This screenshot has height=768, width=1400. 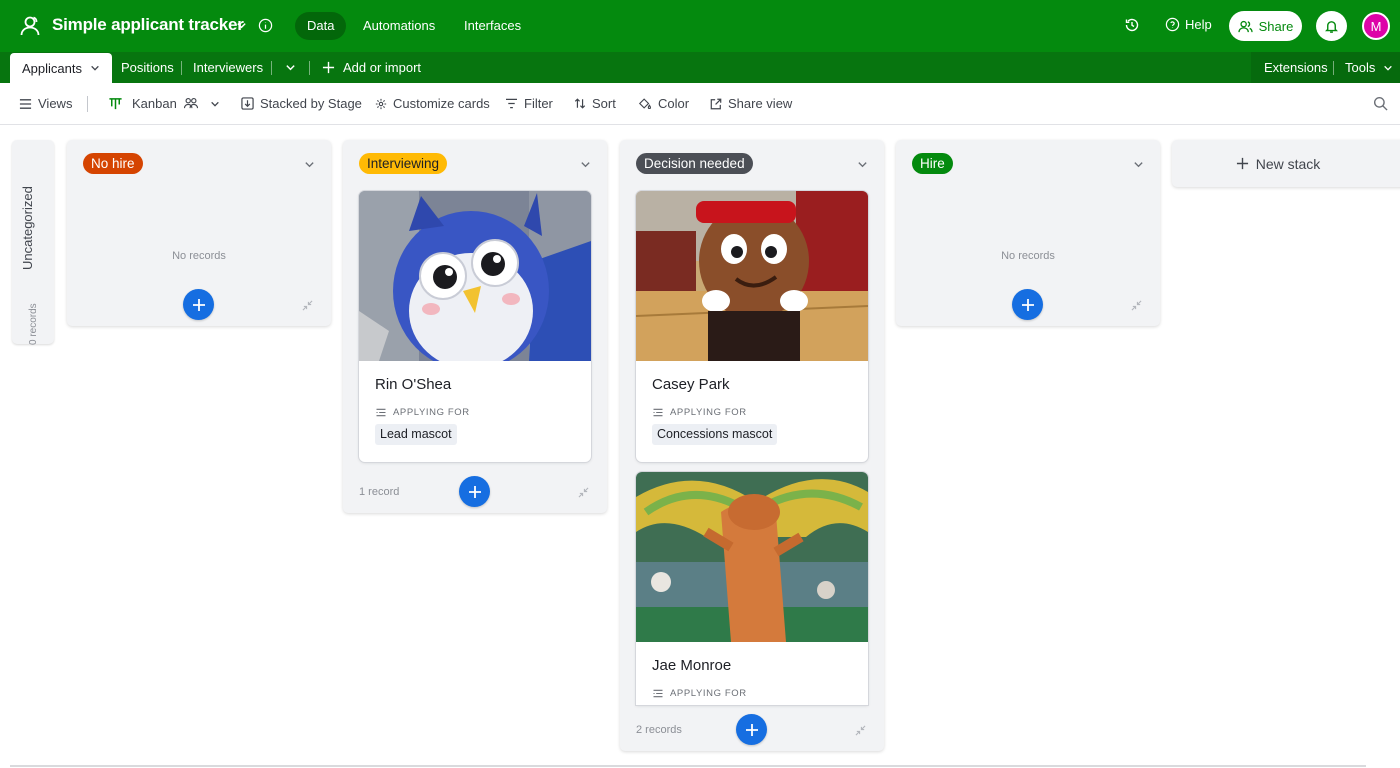 What do you see at coordinates (399, 26) in the screenshot?
I see `nav-automations: Automations` at bounding box center [399, 26].